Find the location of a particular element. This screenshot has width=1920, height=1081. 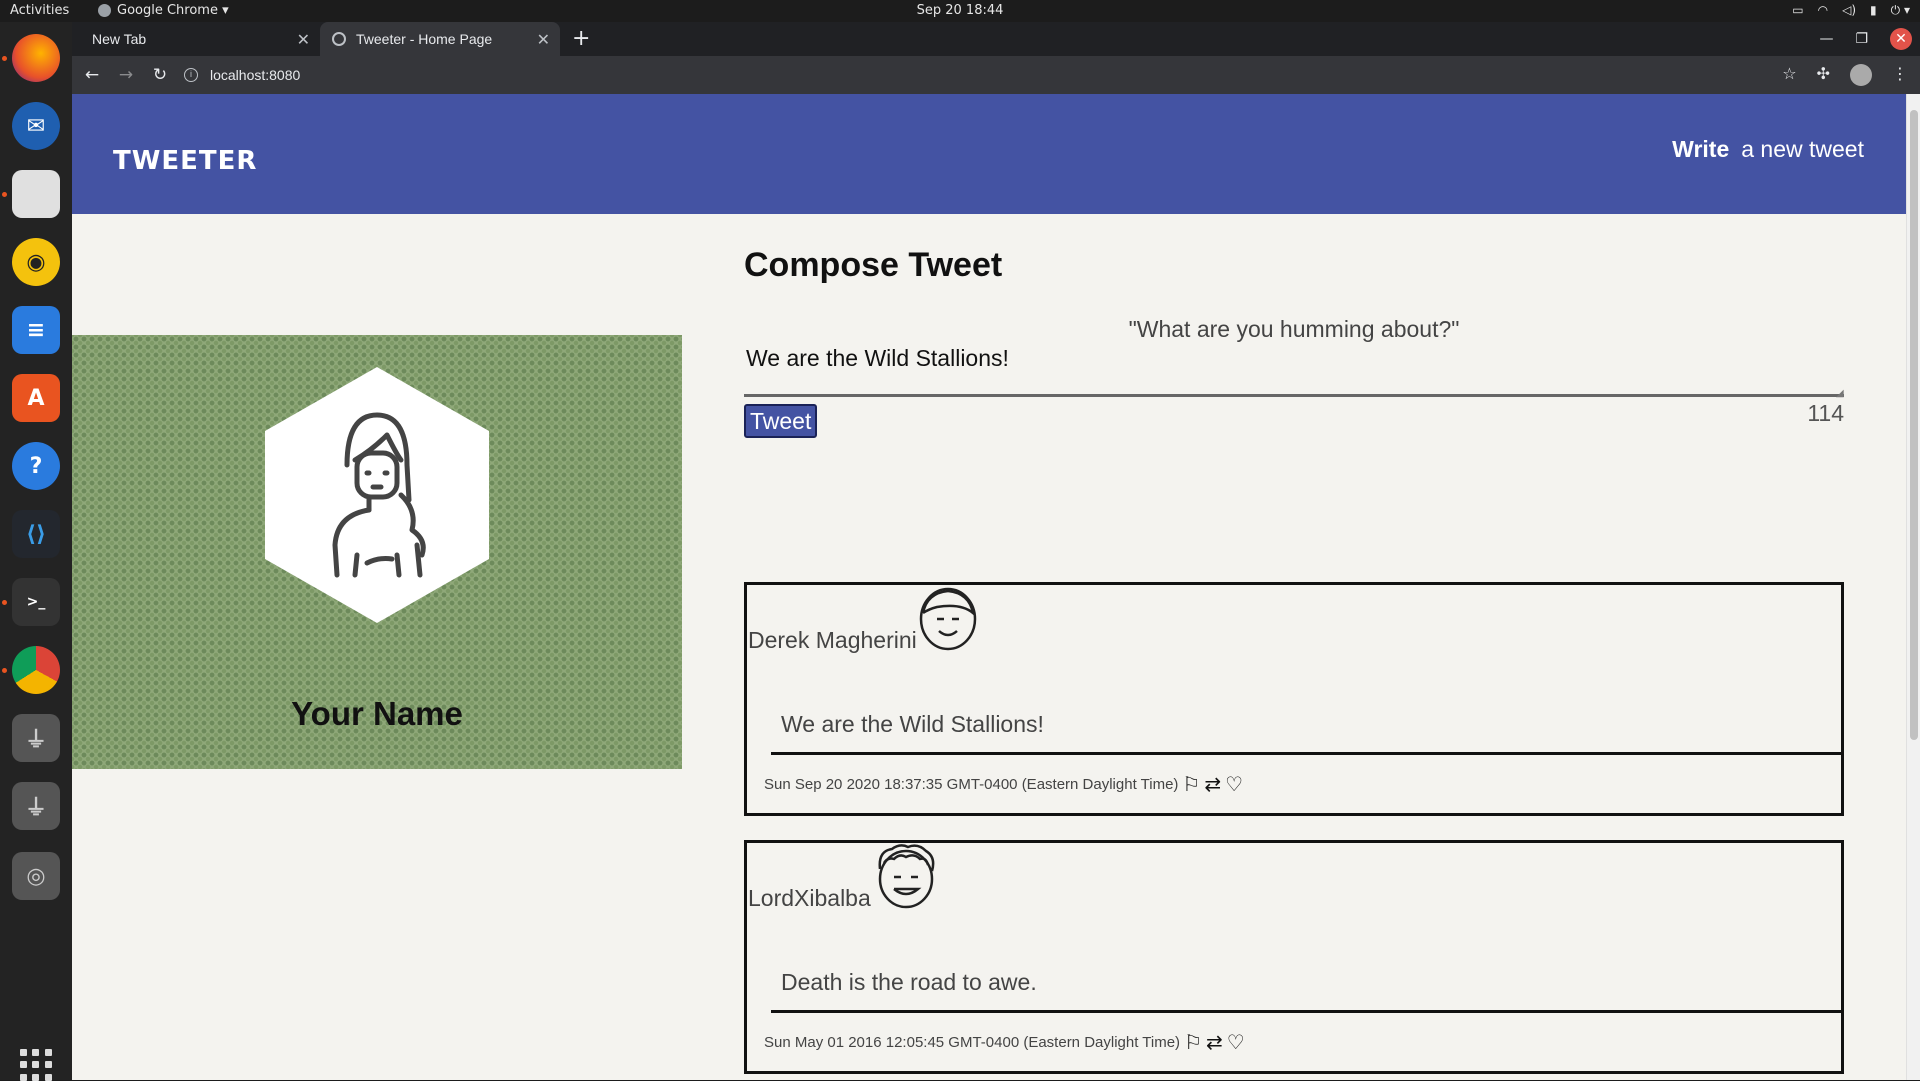

page-scrollbar is located at coordinates (1913, 587).